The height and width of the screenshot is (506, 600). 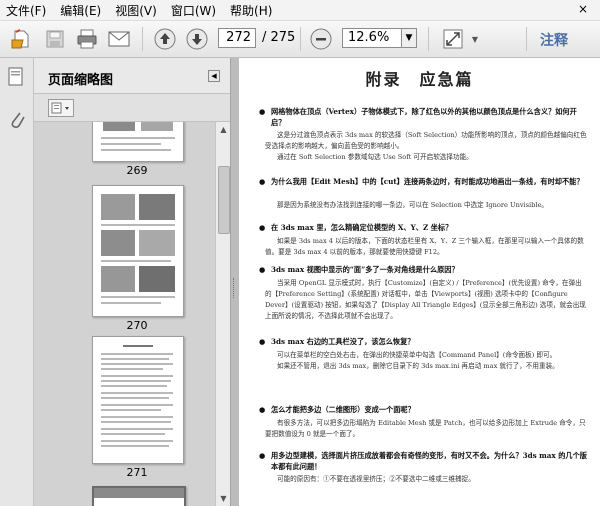 I want to click on page-count: / 275, so click(x=279, y=37).